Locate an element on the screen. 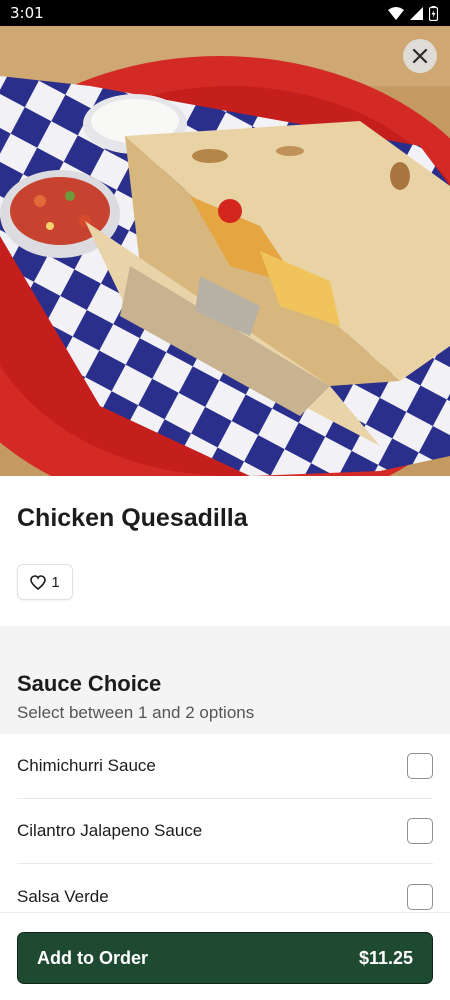  battery-icon is located at coordinates (433, 13).